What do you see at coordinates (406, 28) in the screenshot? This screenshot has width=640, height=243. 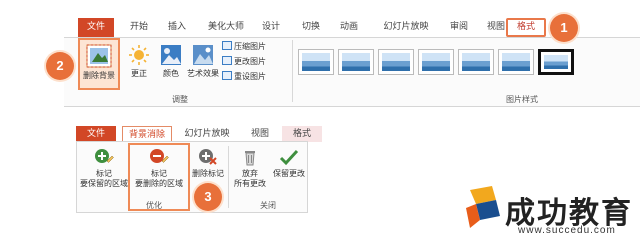 I see `tab-slideshow: 幻灯片放映` at bounding box center [406, 28].